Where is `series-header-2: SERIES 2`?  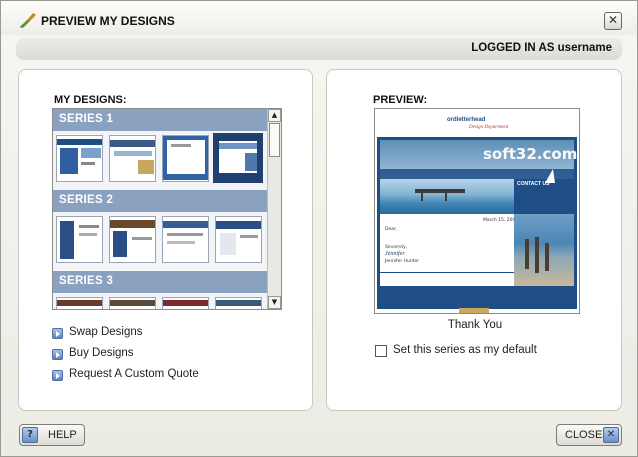 series-header-2: SERIES 2 is located at coordinates (160, 201).